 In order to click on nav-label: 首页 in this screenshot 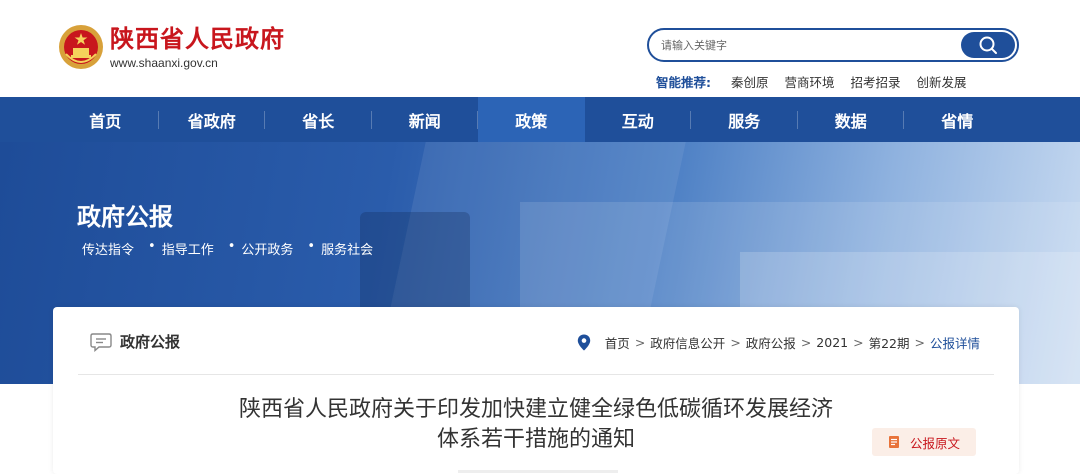, I will do `click(105, 121)`.